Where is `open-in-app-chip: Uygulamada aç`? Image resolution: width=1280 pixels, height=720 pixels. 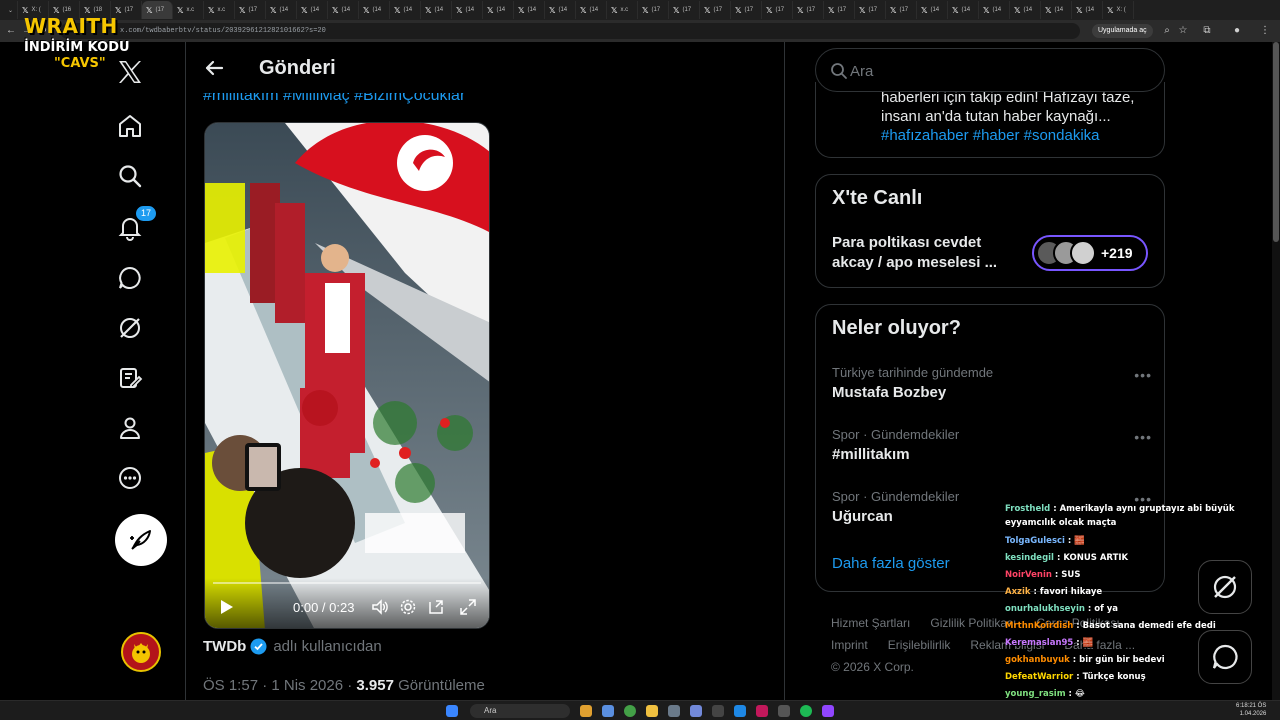 open-in-app-chip: Uygulamada aç is located at coordinates (1122, 31).